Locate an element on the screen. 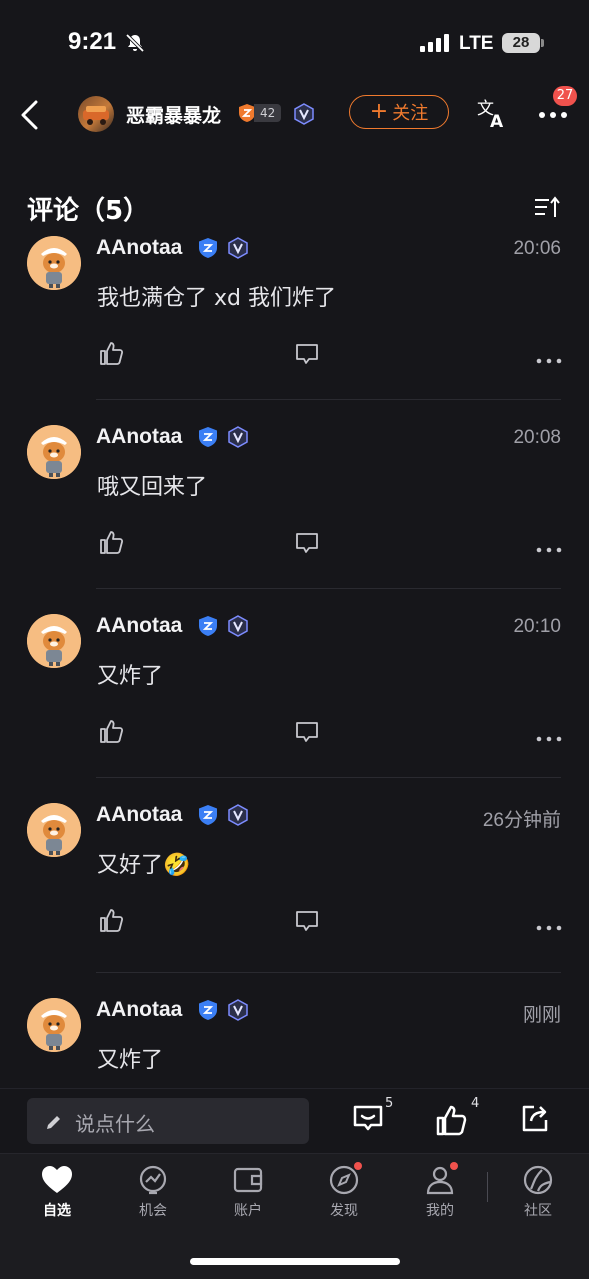  comment-time: 20:06 is located at coordinates (537, 248).